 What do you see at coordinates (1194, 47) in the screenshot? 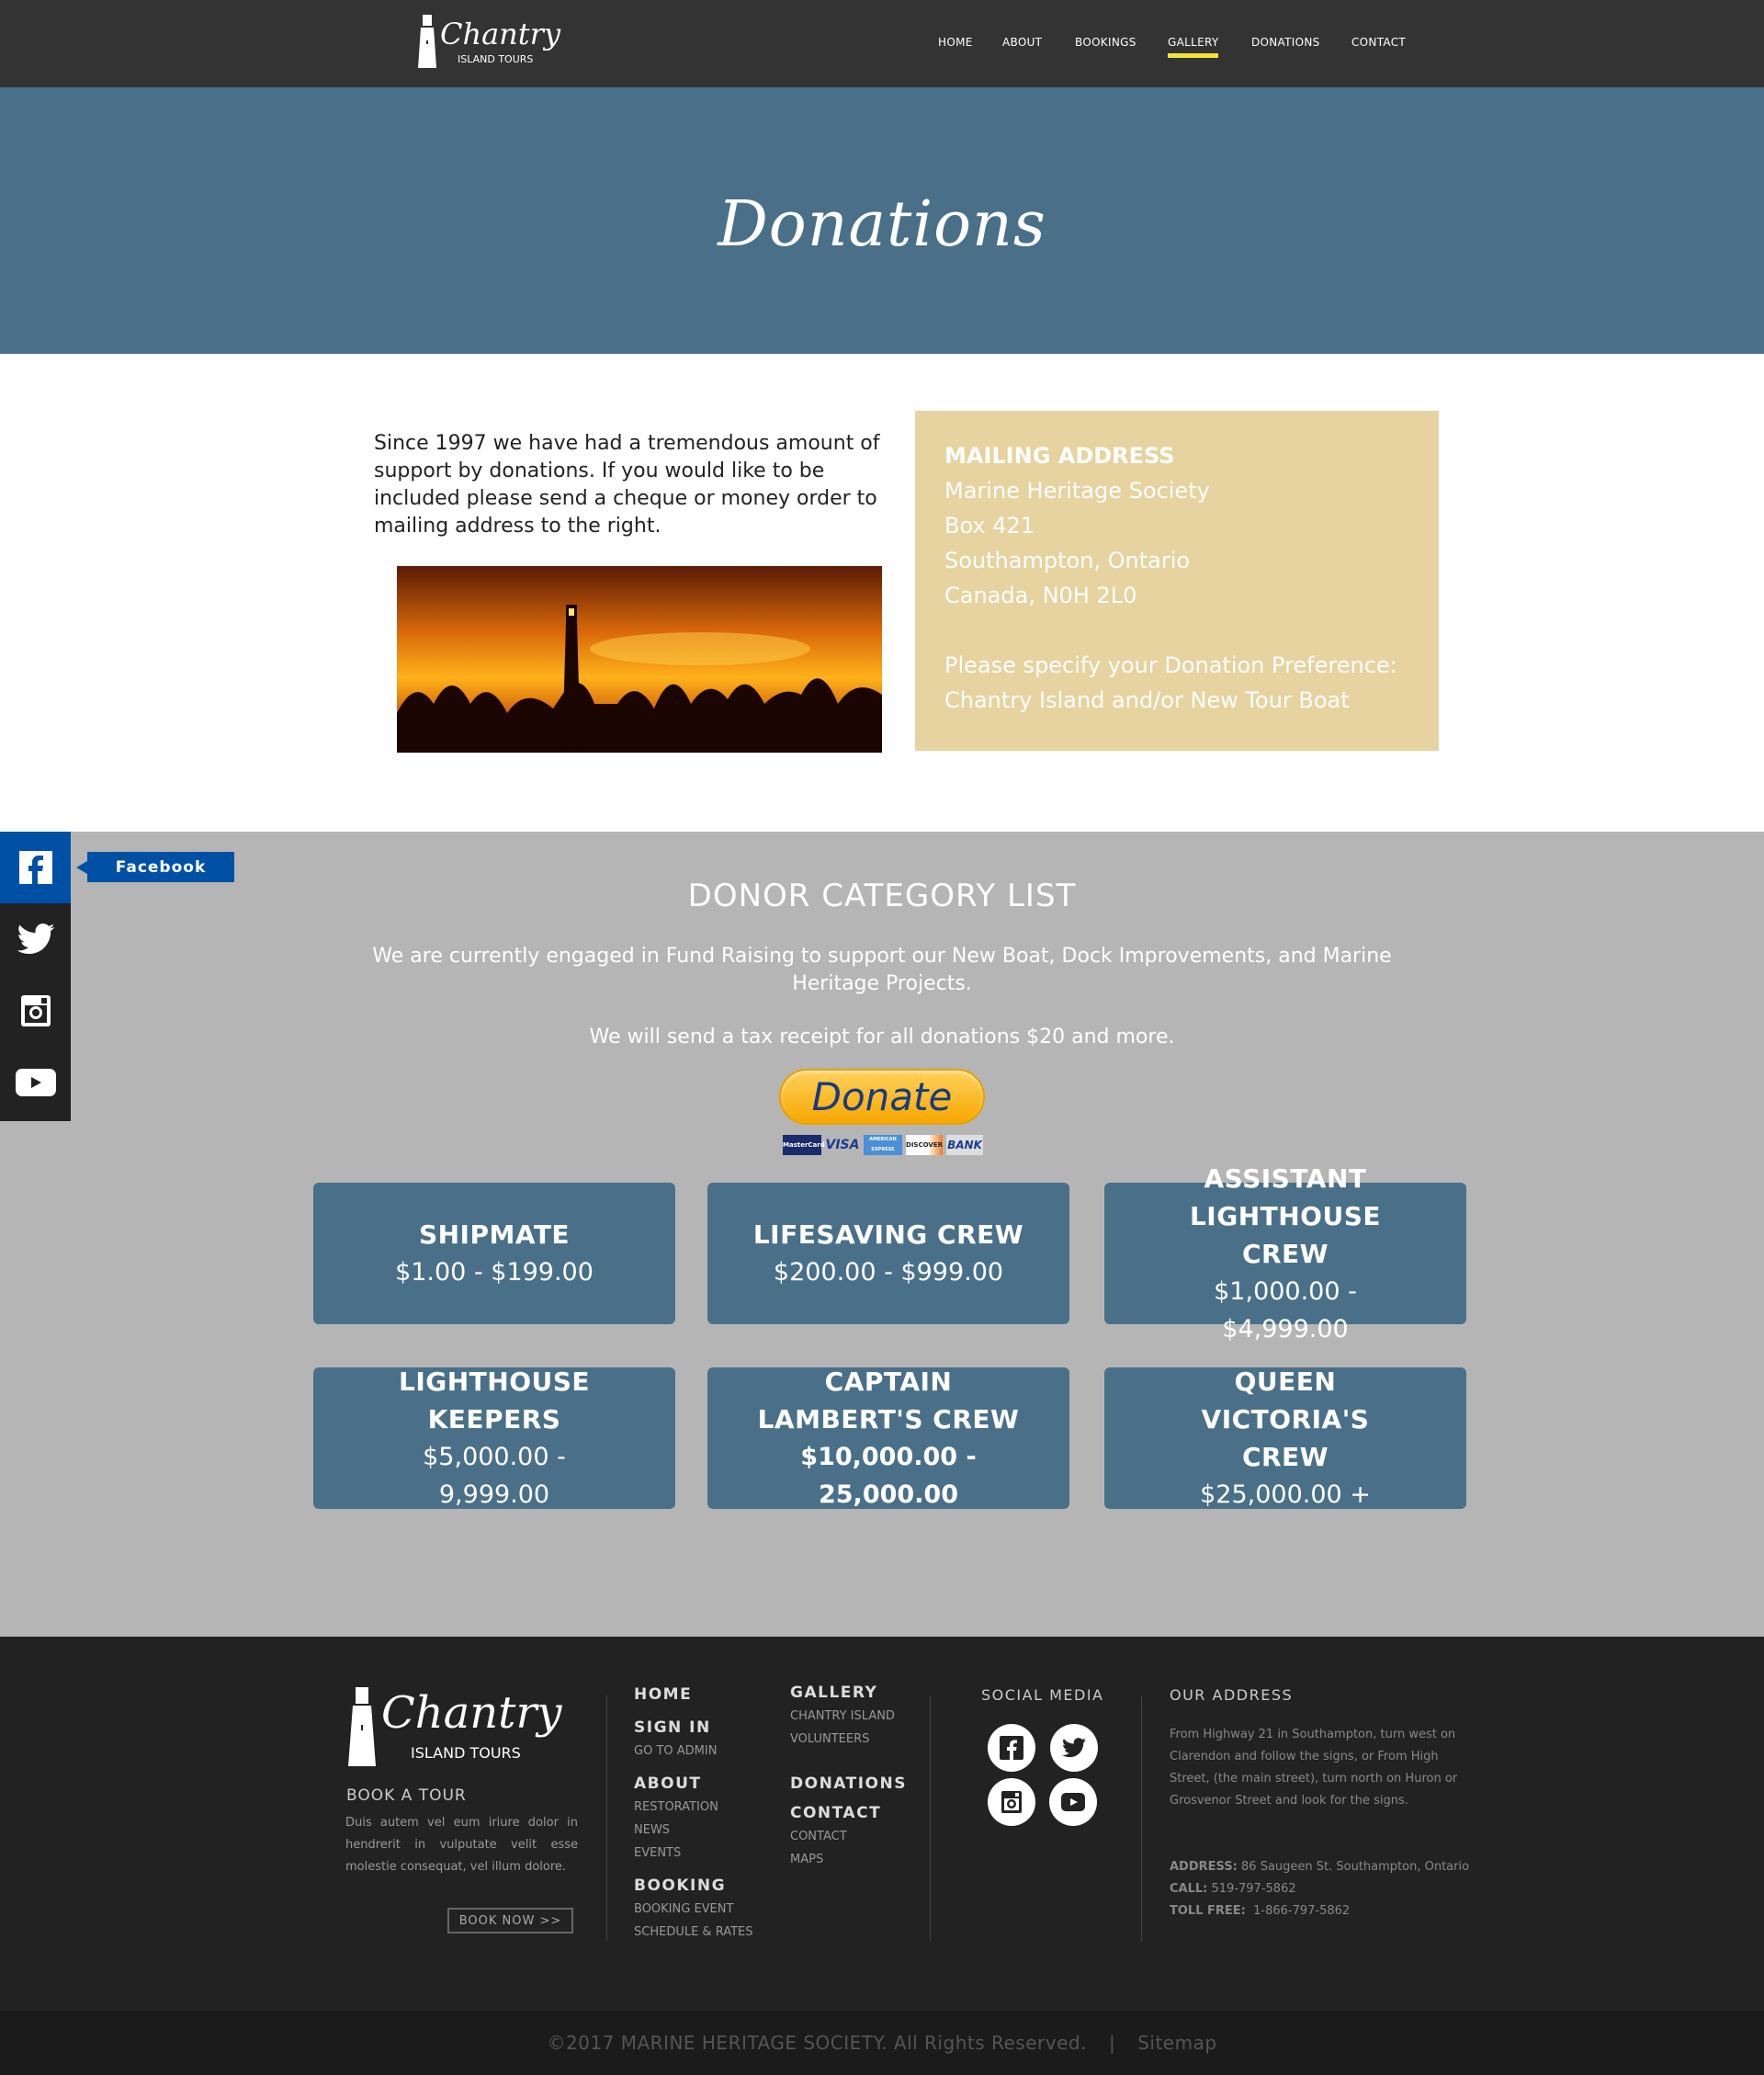
I see `nav-gallery: GALLERY` at bounding box center [1194, 47].